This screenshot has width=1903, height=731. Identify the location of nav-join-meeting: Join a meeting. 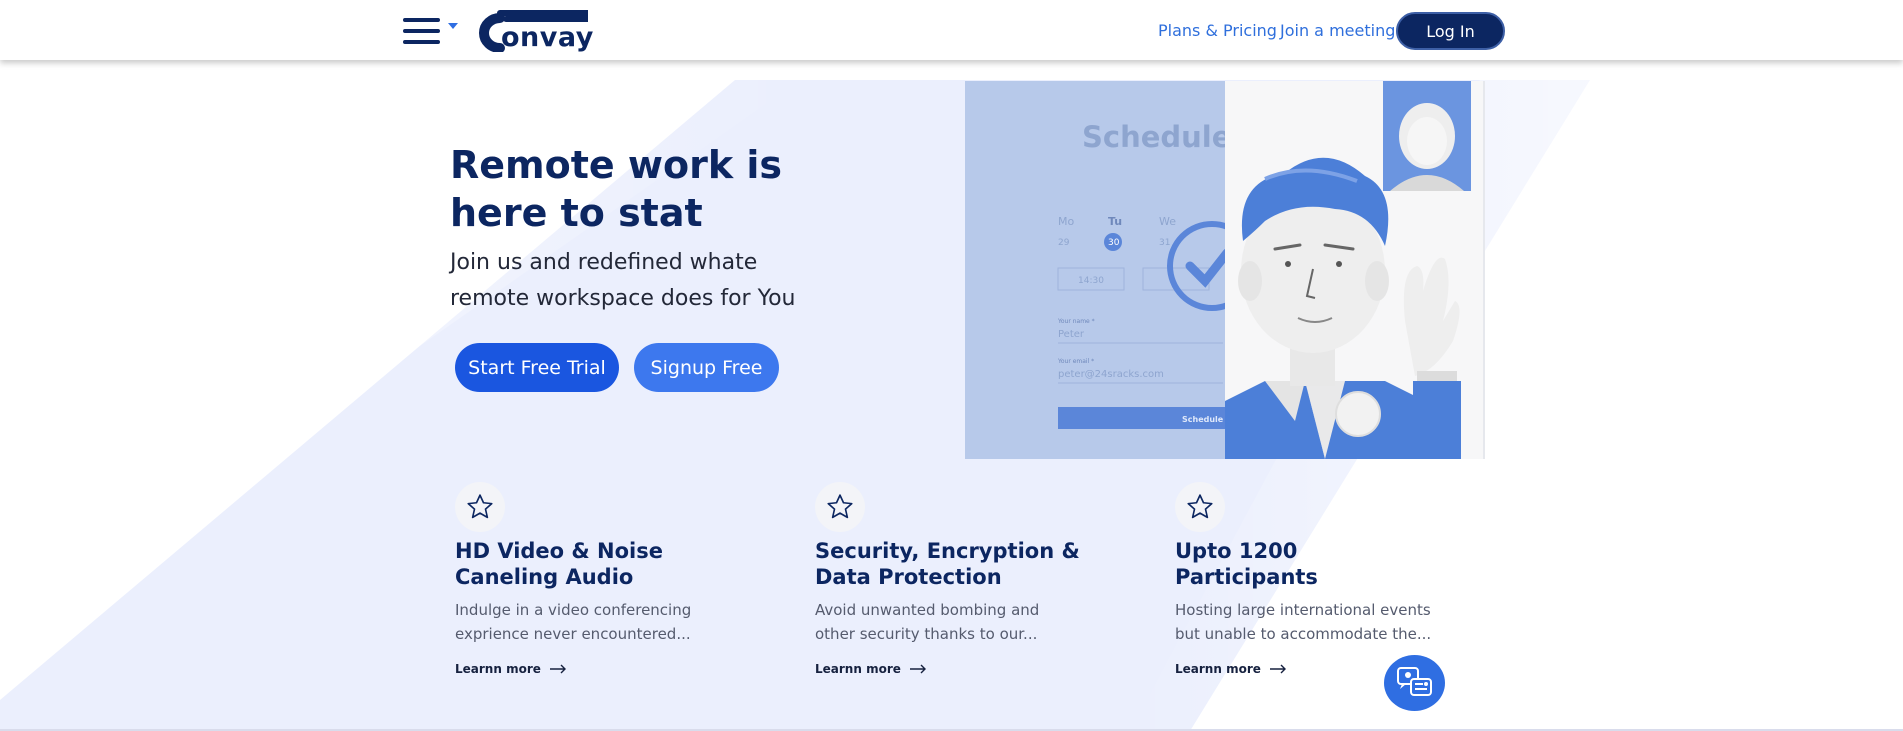
(1337, 30).